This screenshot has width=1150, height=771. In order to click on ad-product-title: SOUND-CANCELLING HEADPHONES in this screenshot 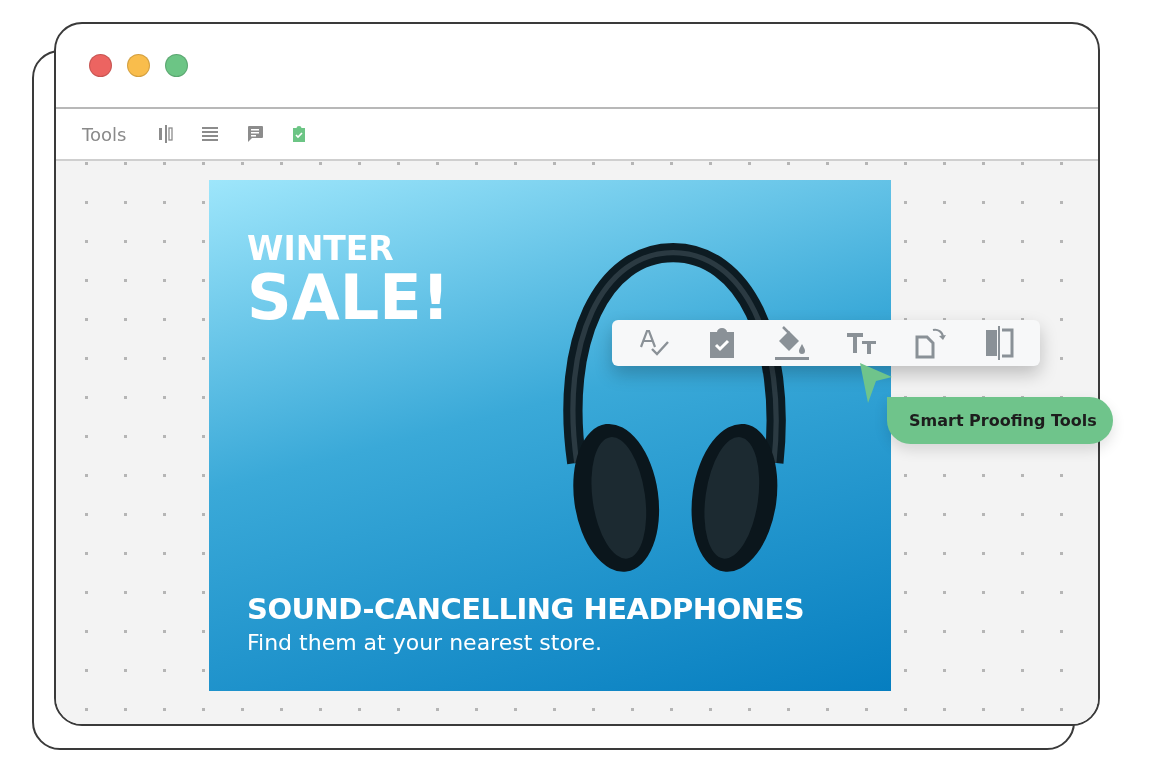, I will do `click(526, 609)`.